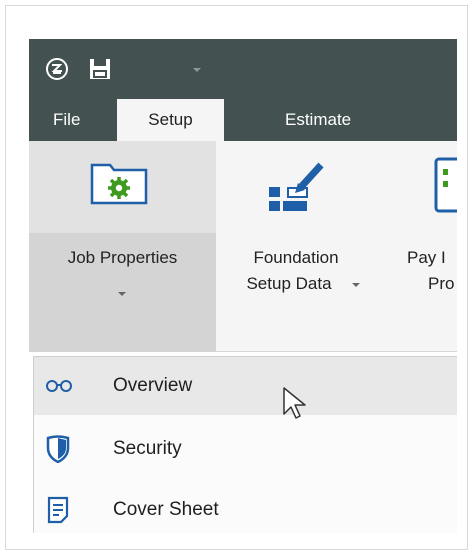  What do you see at coordinates (122, 257) in the screenshot?
I see `job-properties-label: Job Properties` at bounding box center [122, 257].